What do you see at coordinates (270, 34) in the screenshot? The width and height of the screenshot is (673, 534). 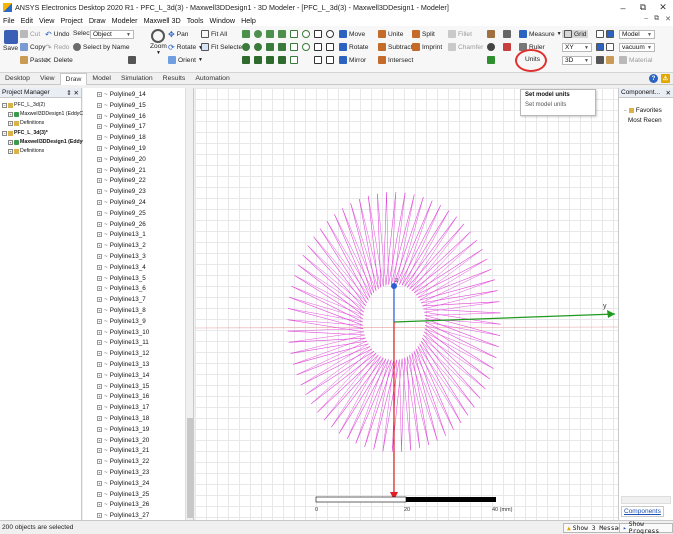 I see `draw-prism-icon` at bounding box center [270, 34].